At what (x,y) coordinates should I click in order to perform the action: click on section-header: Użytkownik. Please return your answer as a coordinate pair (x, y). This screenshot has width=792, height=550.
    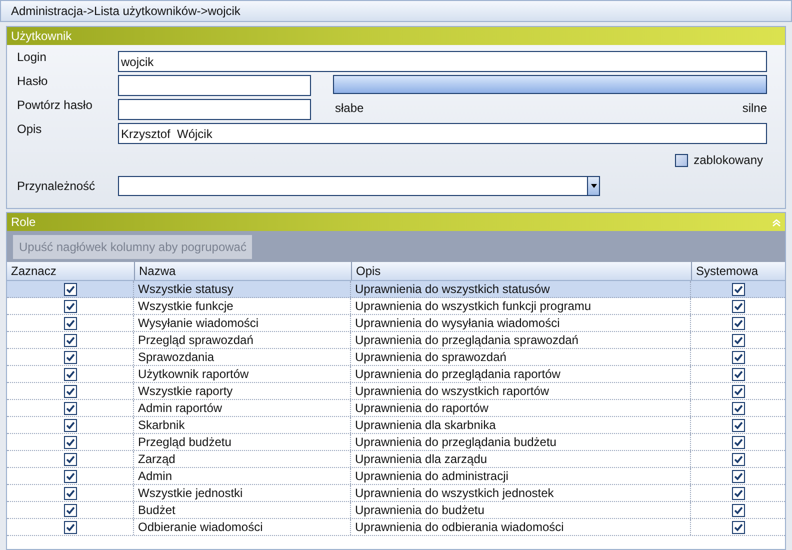
    Looking at the image, I should click on (396, 36).